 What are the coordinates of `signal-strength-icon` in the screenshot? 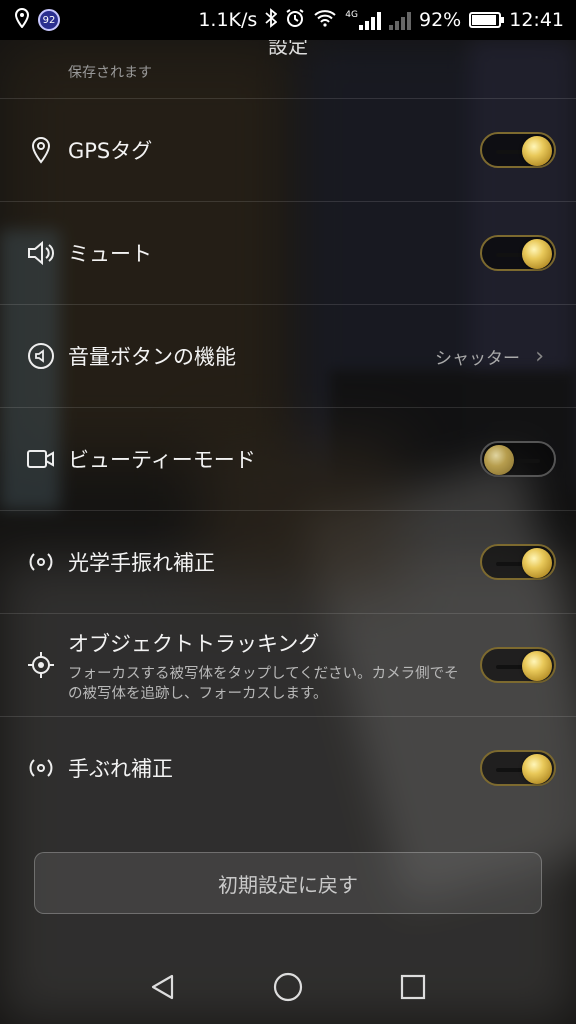 It's located at (370, 20).